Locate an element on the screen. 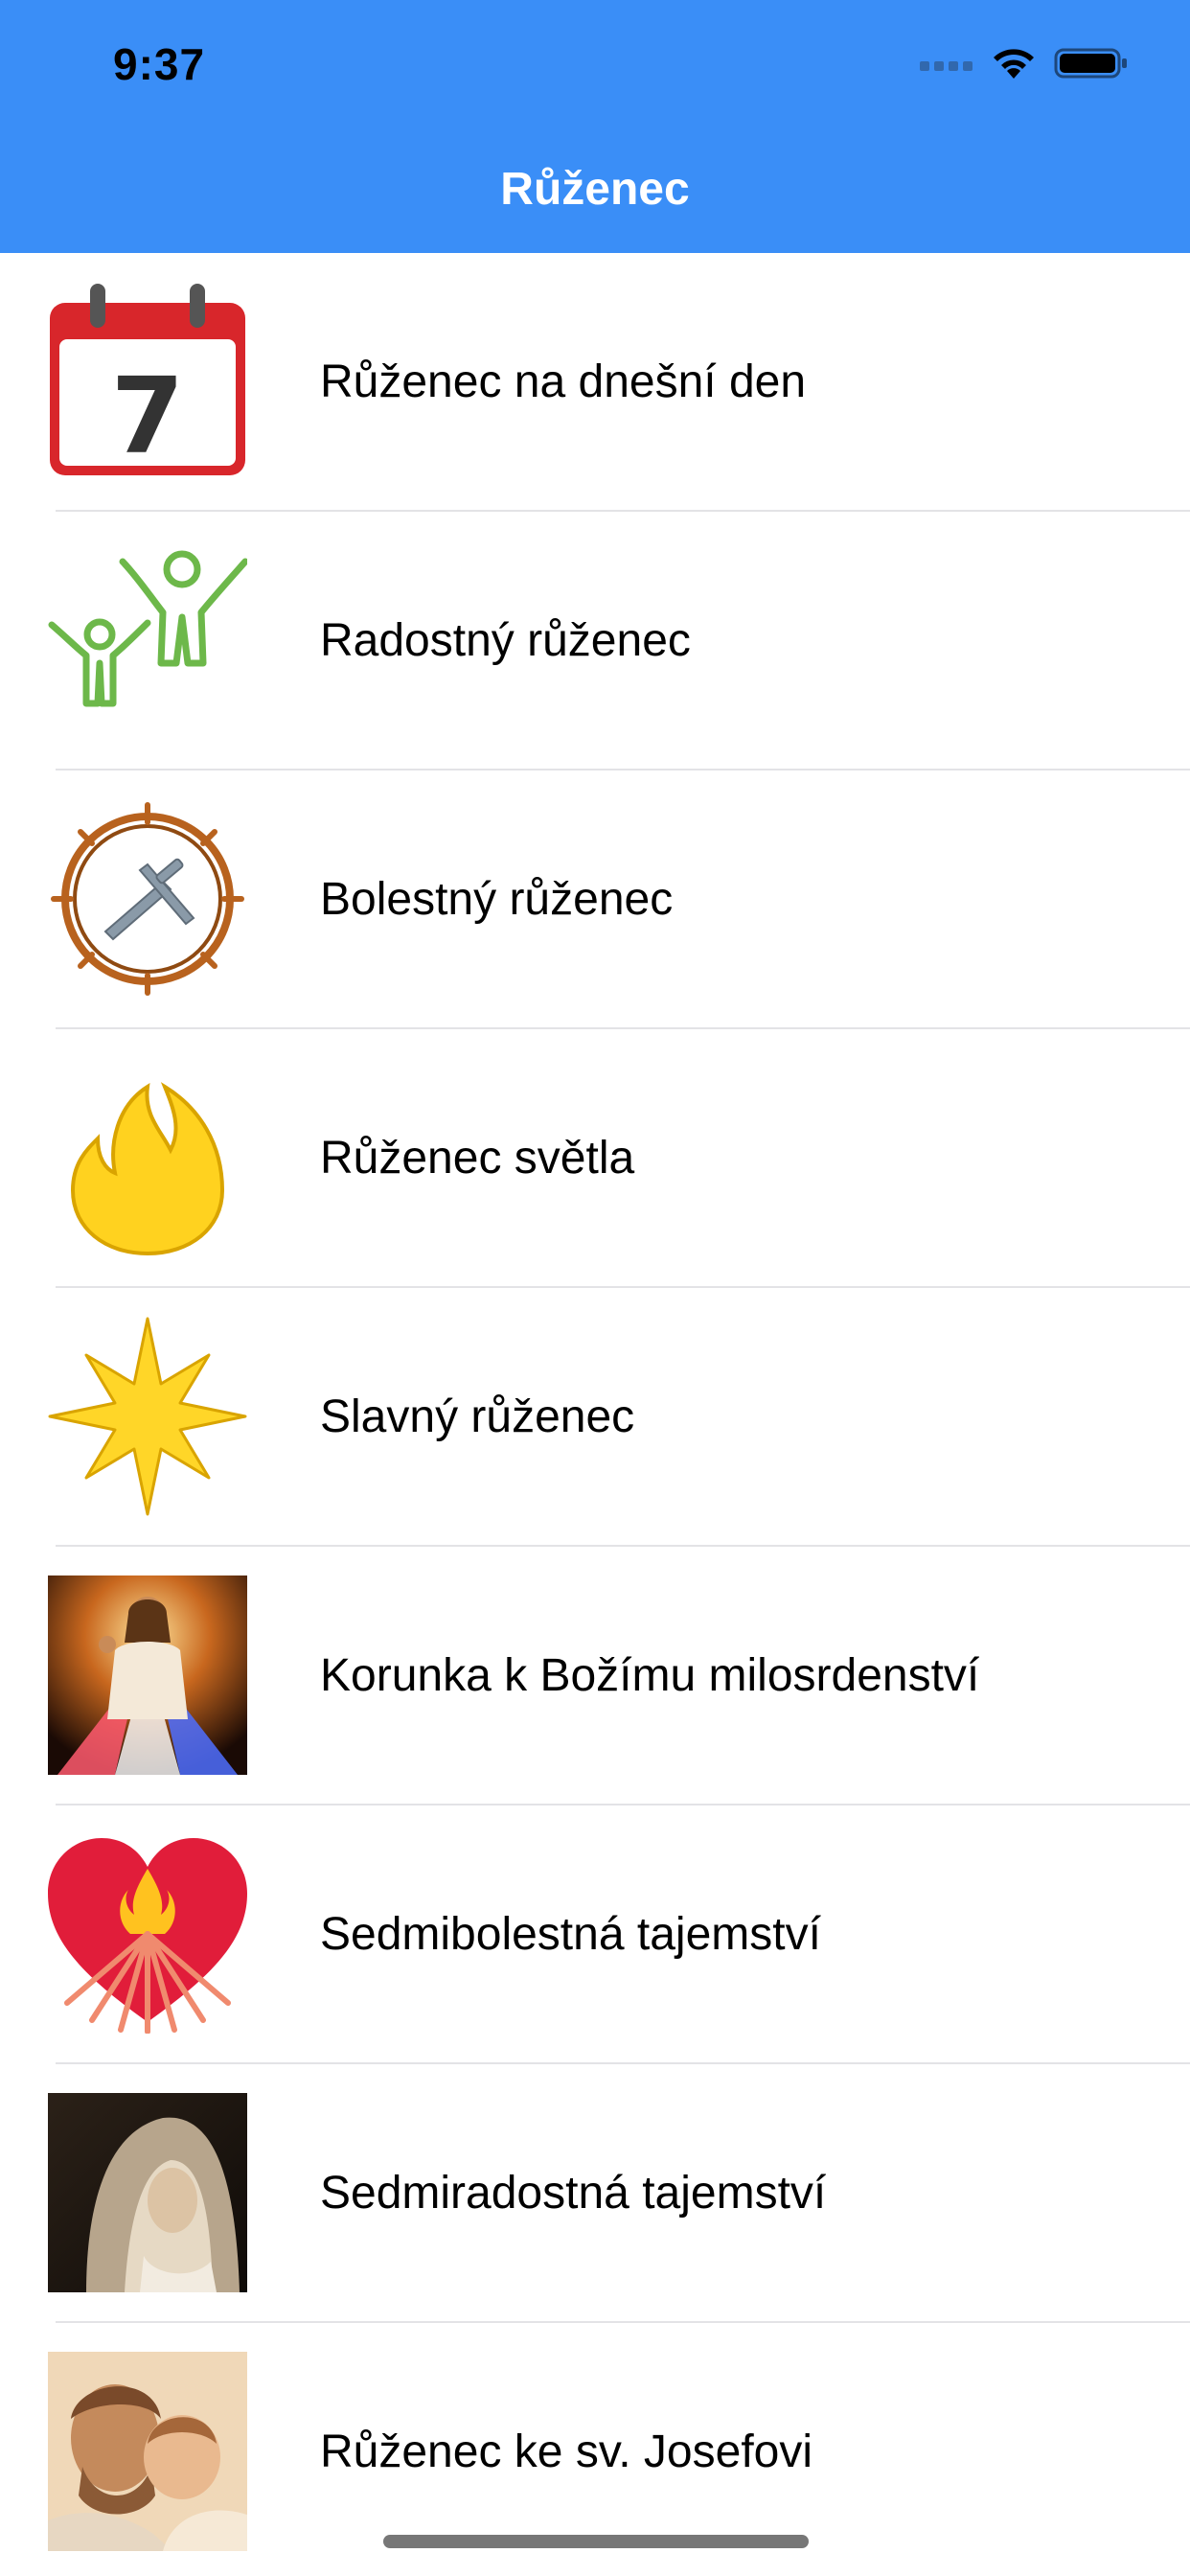  mary-image is located at coordinates (148, 2192).